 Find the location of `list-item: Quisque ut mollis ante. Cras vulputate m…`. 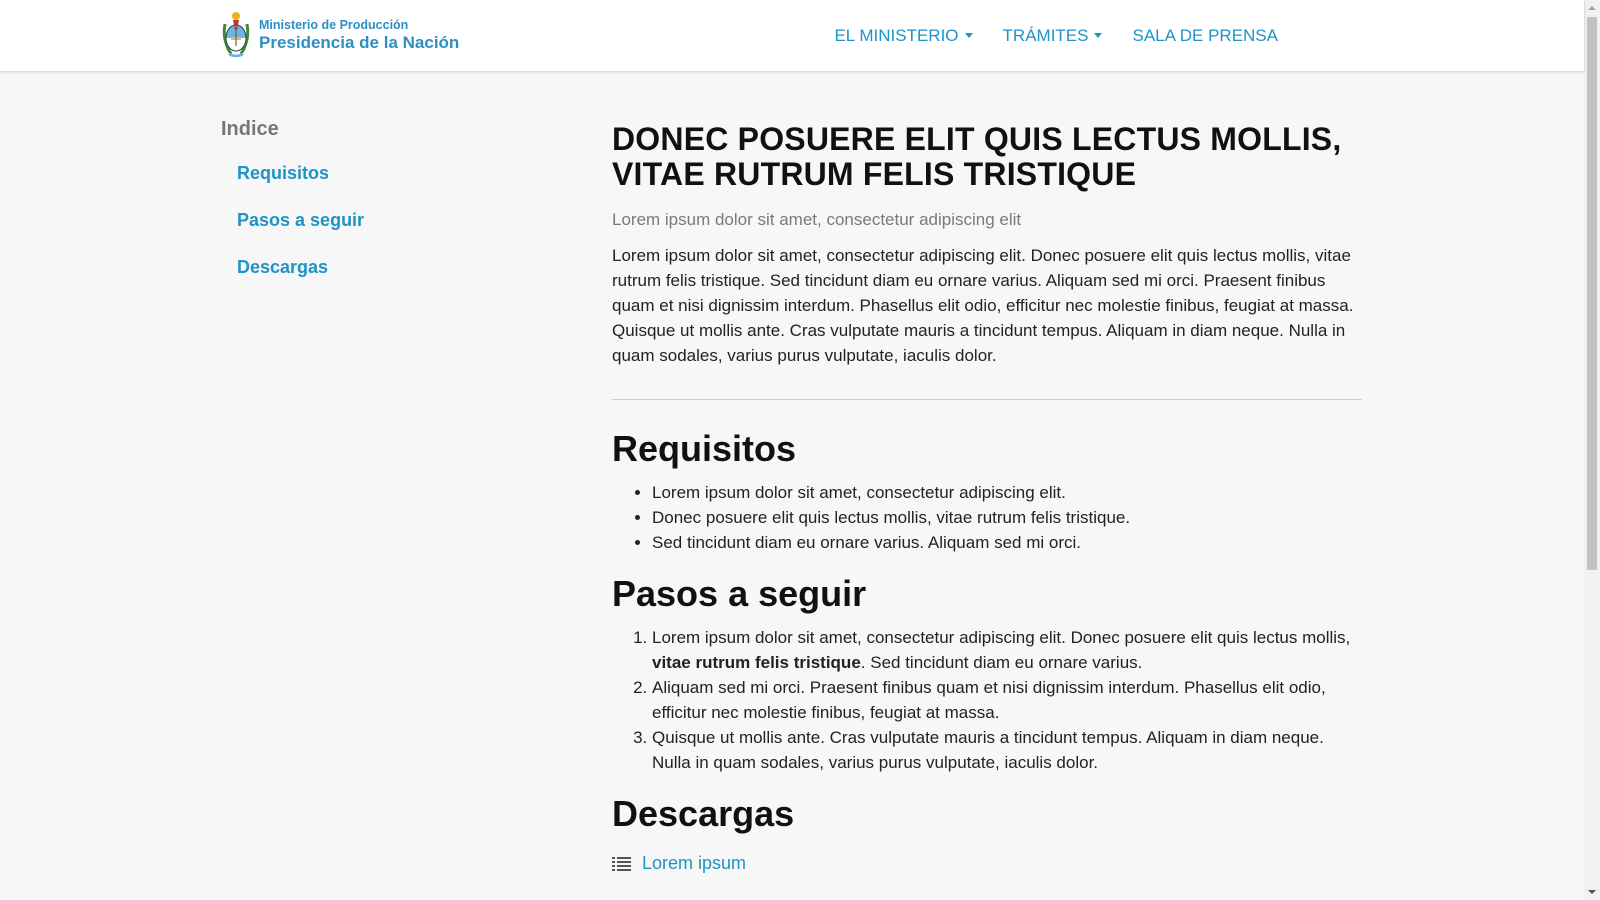

list-item: Quisque ut mollis ante. Cras vulputate m… is located at coordinates (1007, 750).